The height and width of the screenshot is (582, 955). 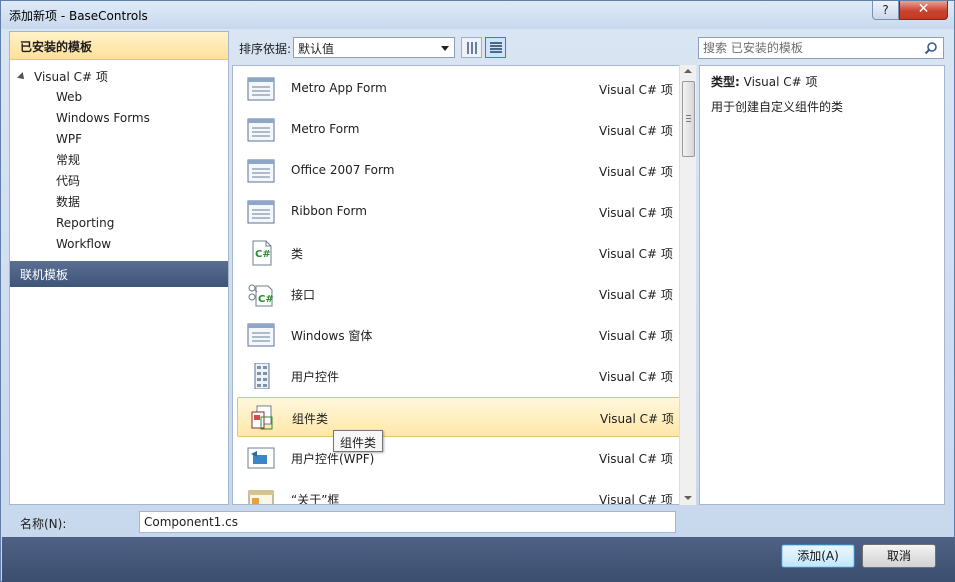 I want to click on tree-root-visual-csharp: Visual C# 项, so click(x=62, y=77).